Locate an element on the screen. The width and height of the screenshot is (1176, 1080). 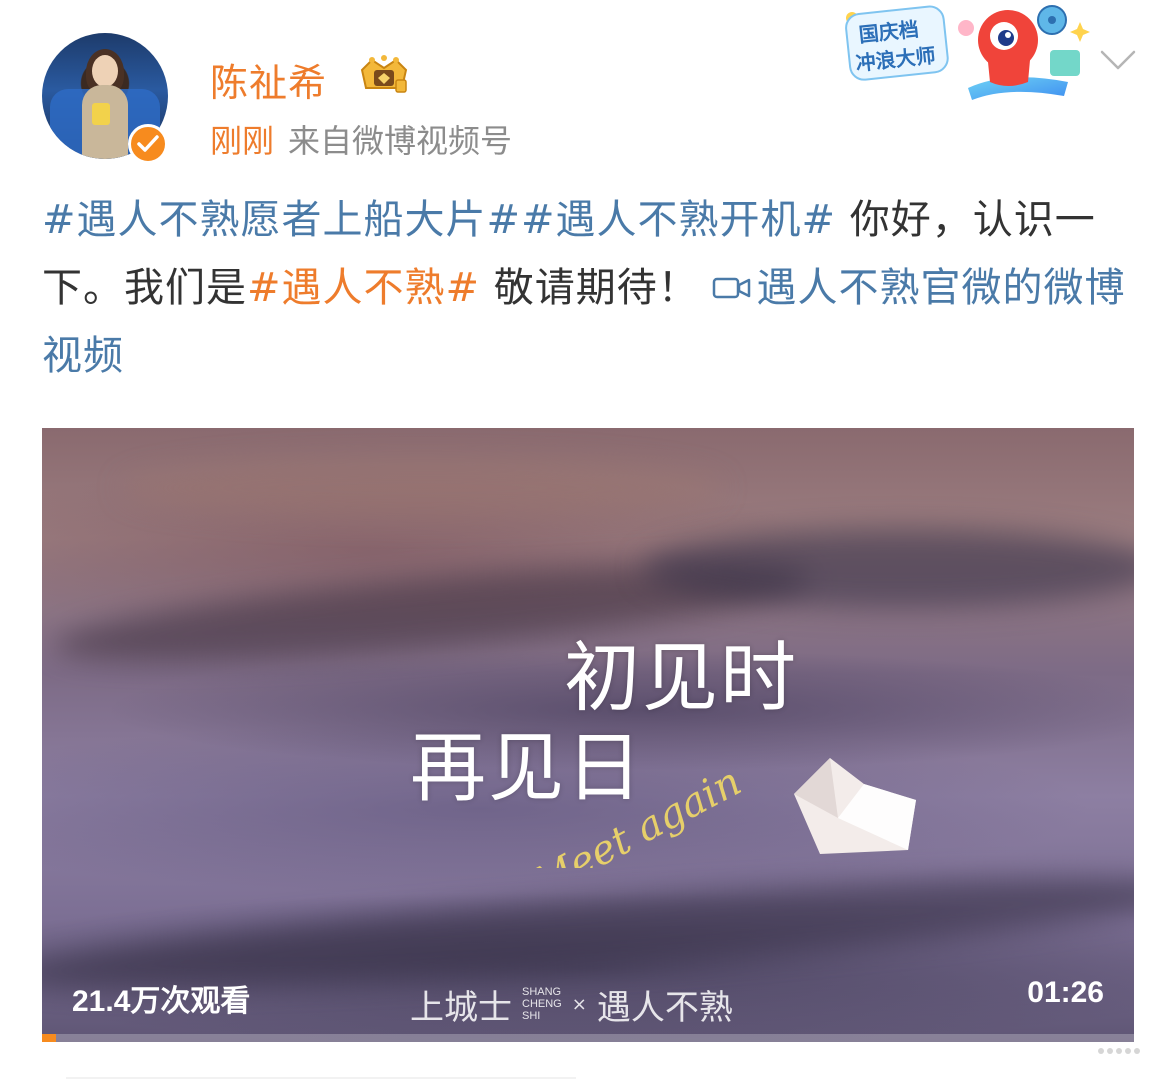
video-duration: 01:26 is located at coordinates (1065, 992).